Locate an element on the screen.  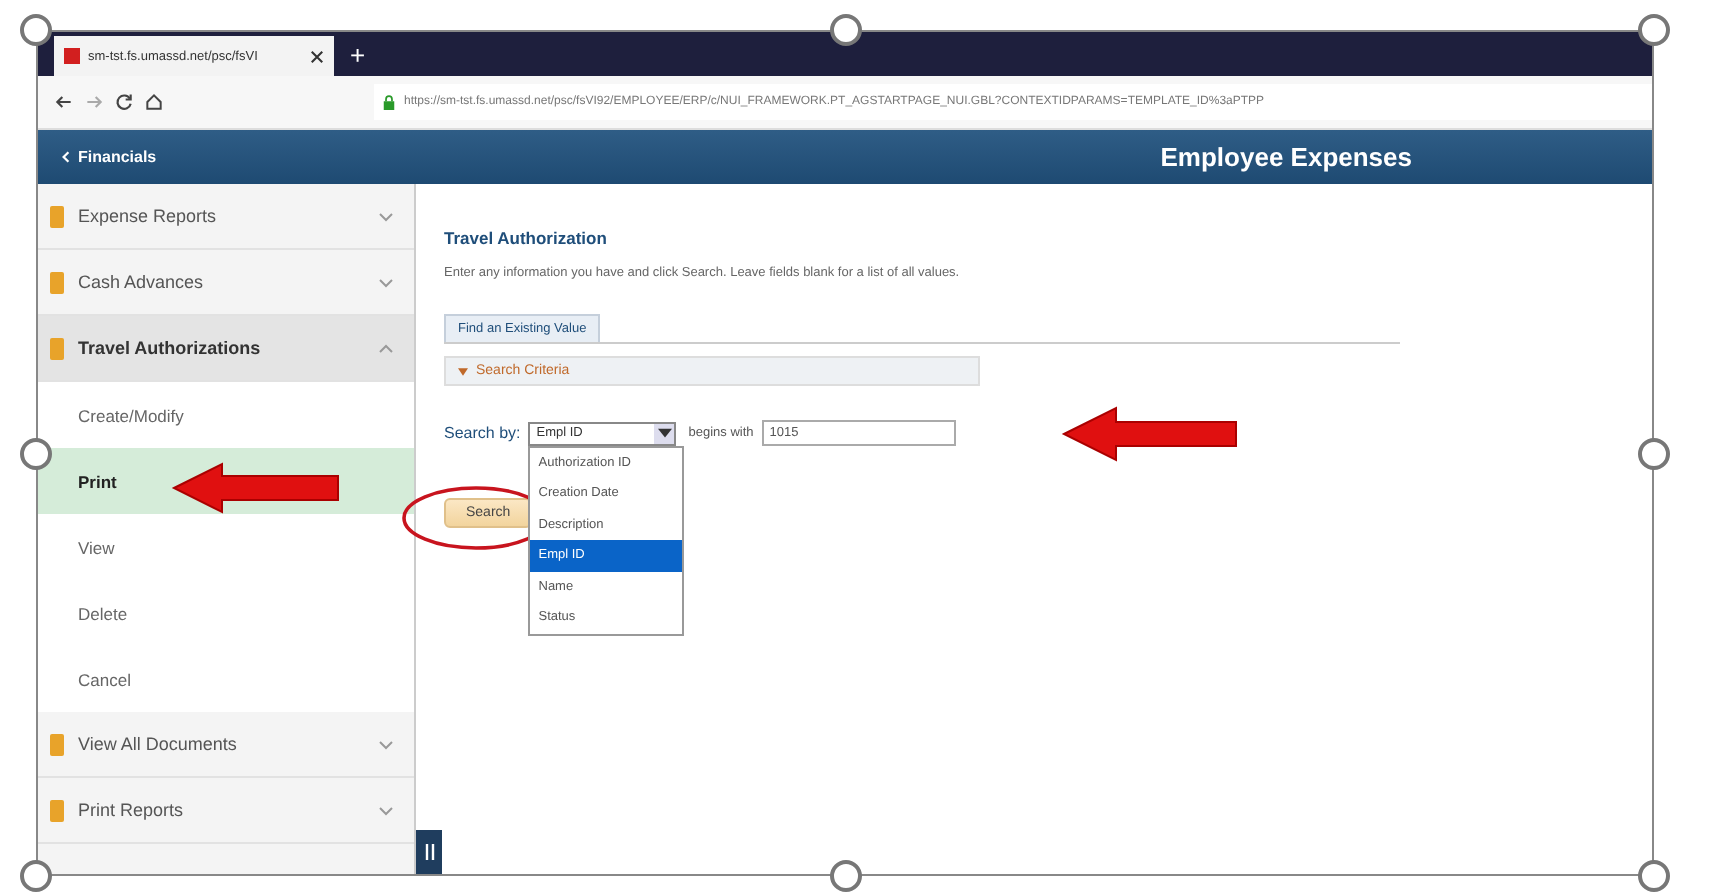
back-link: Financials is located at coordinates (117, 157).